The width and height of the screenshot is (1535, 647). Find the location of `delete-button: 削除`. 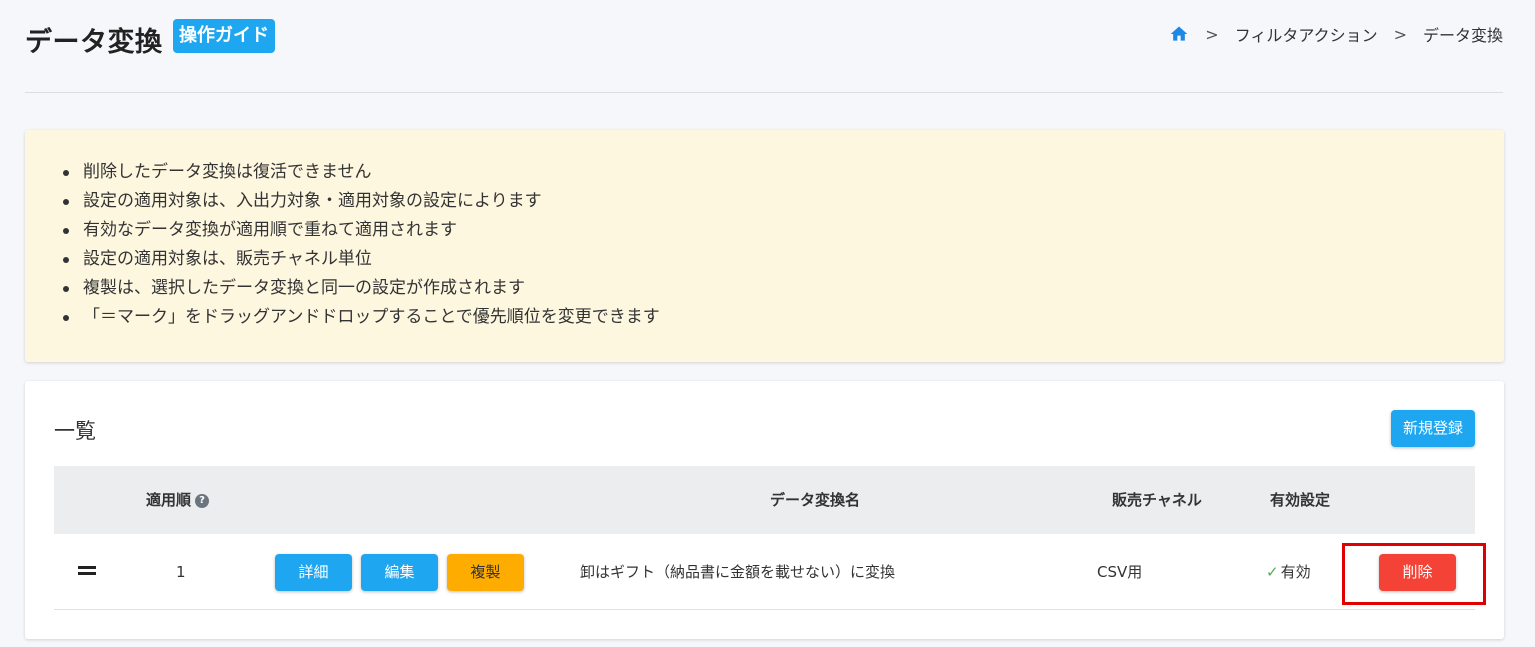

delete-button: 削除 is located at coordinates (1417, 572).